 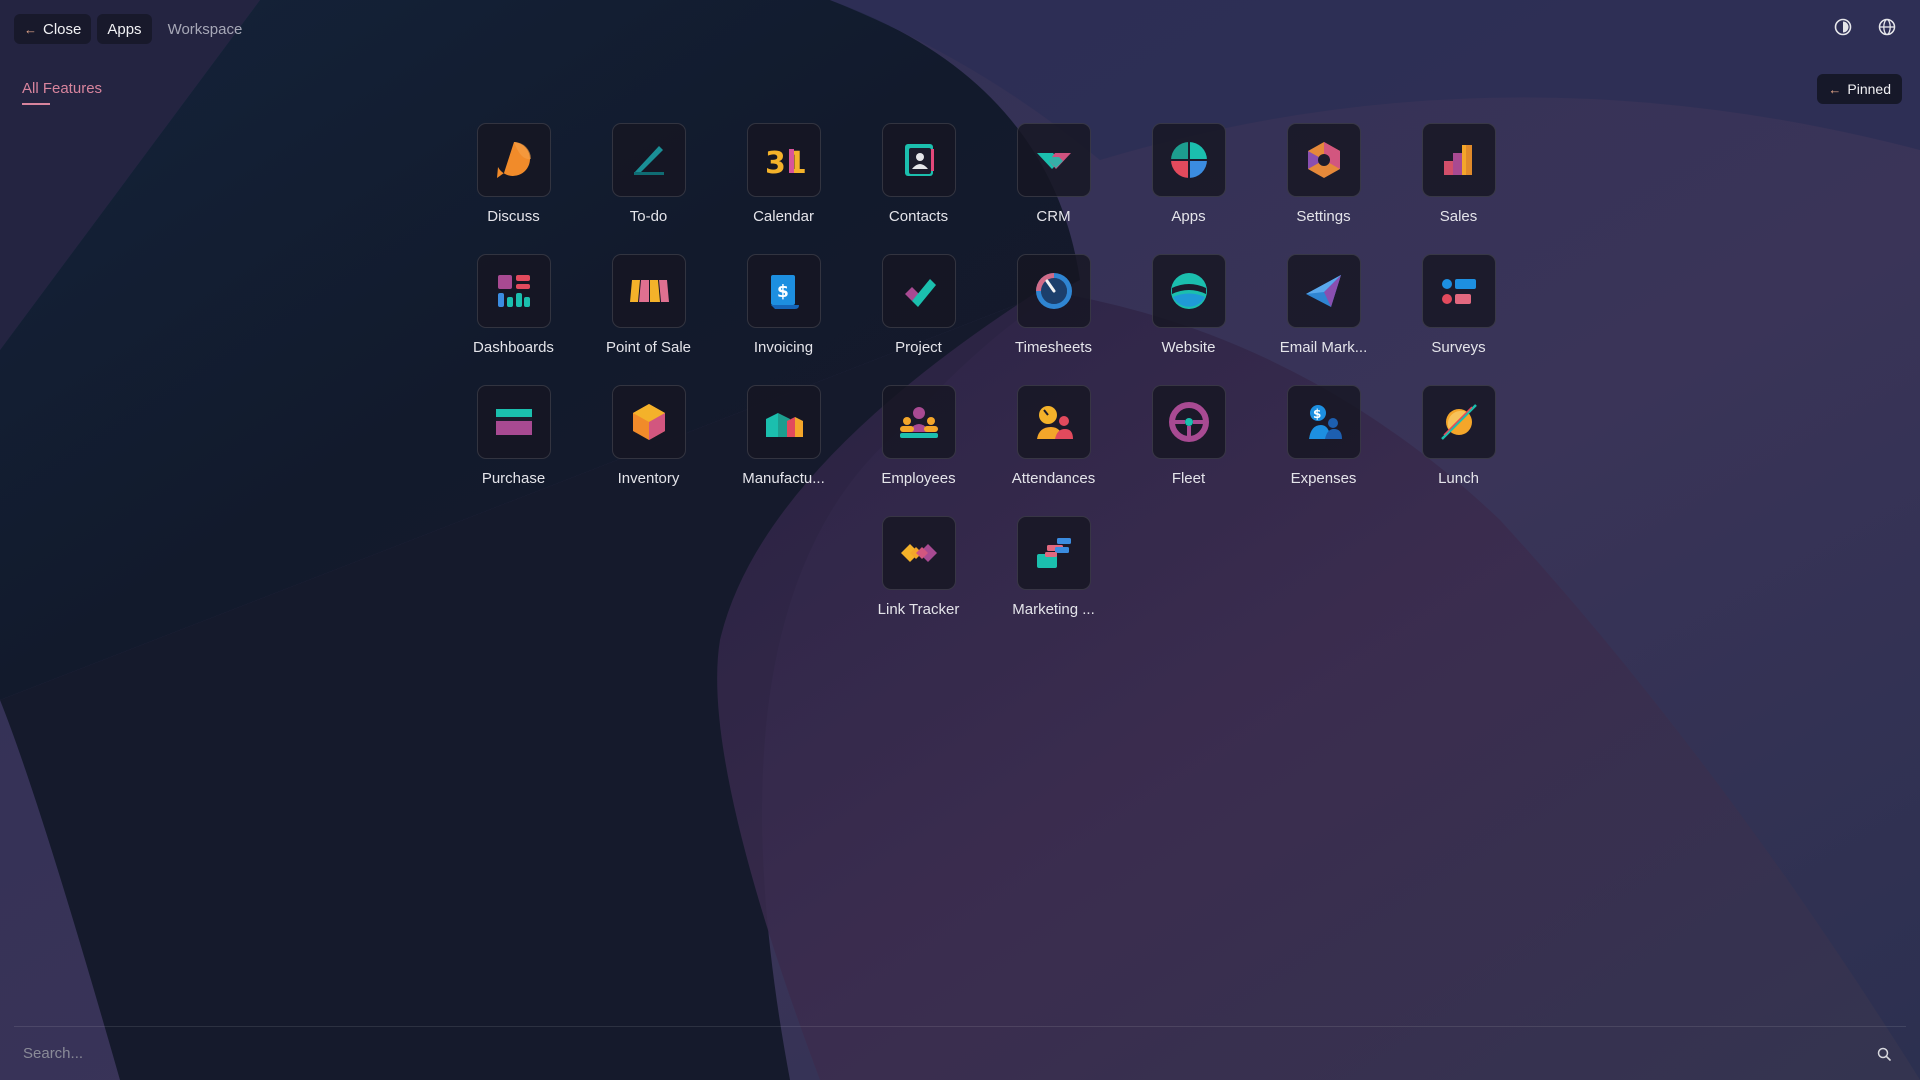 I want to click on pinned-label: Pinned, so click(x=1869, y=89).